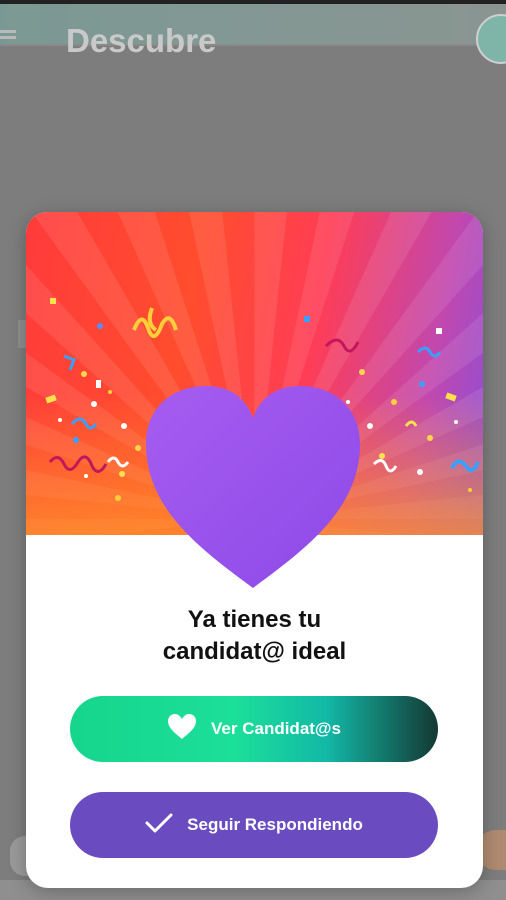  What do you see at coordinates (159, 825) in the screenshot?
I see `check-icon` at bounding box center [159, 825].